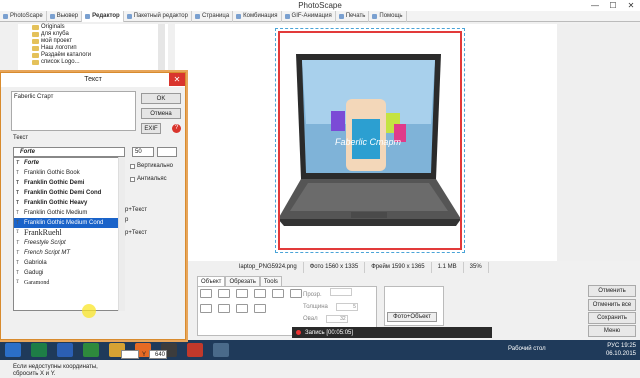 Image resolution: width=640 pixels, height=378 pixels. Describe the element at coordinates (206, 293) in the screenshot. I see `pointer-tool-icon` at that location.